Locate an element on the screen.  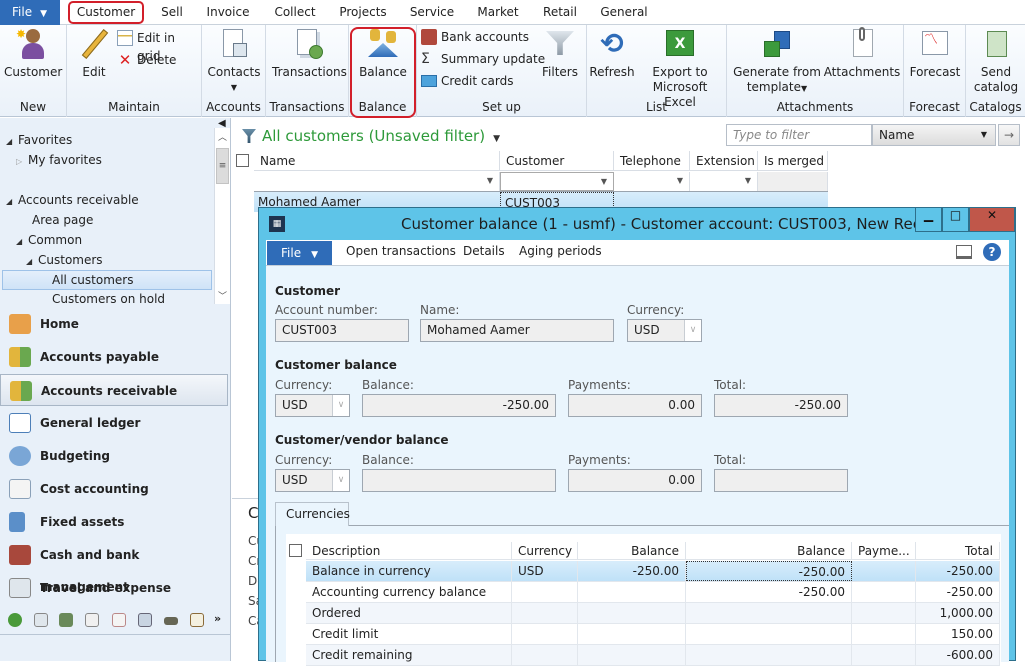
tree-node-area-page: Area page is located at coordinates (62, 220).